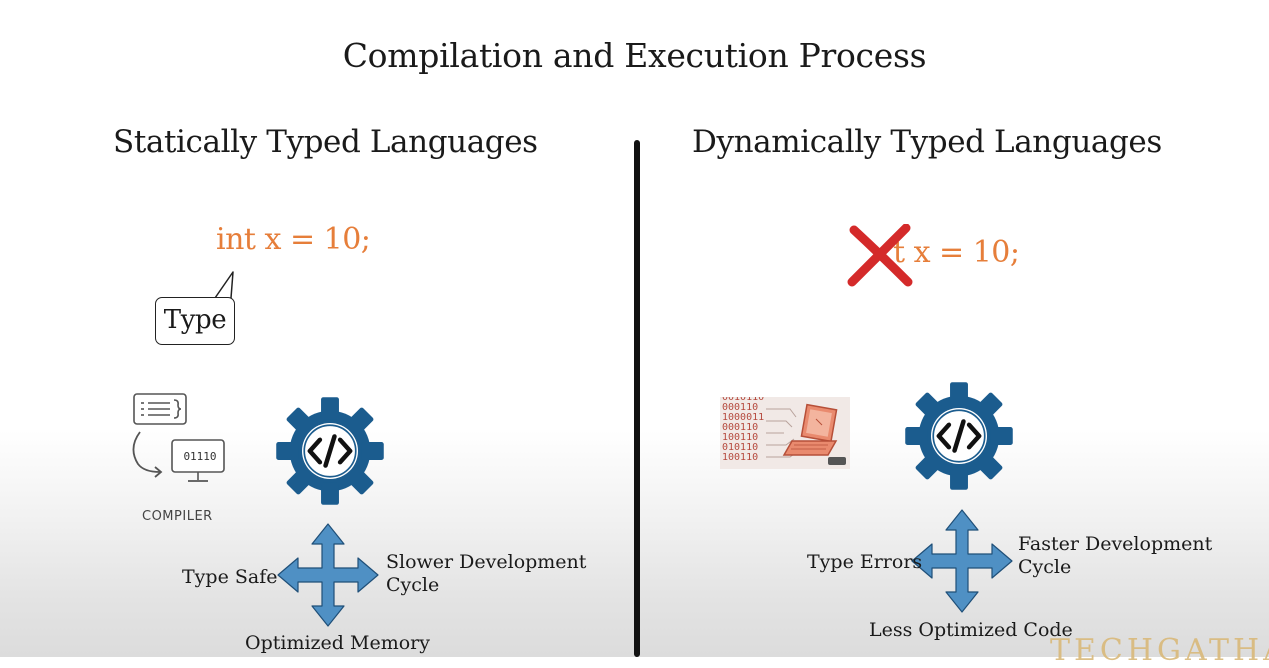 The height and width of the screenshot is (668, 1269). I want to click on compiler-icon, so click(178, 437).